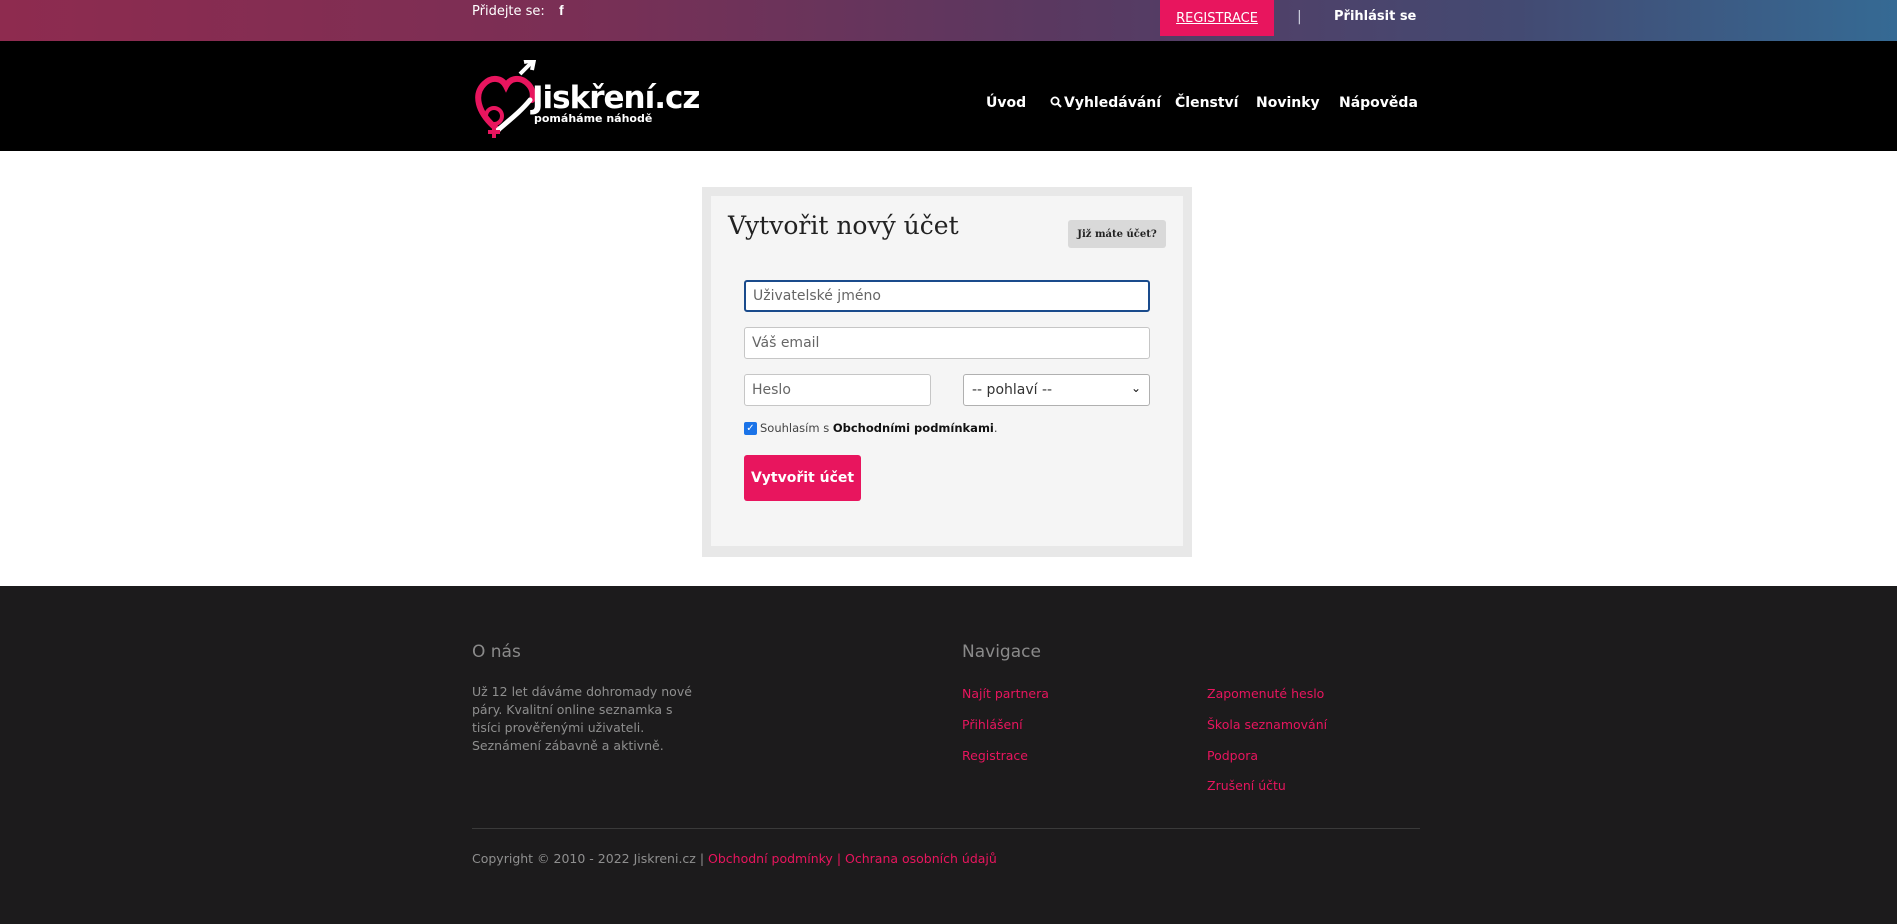  Describe the element at coordinates (616, 98) in the screenshot. I see `logo-text: Jiskření.cz` at that location.